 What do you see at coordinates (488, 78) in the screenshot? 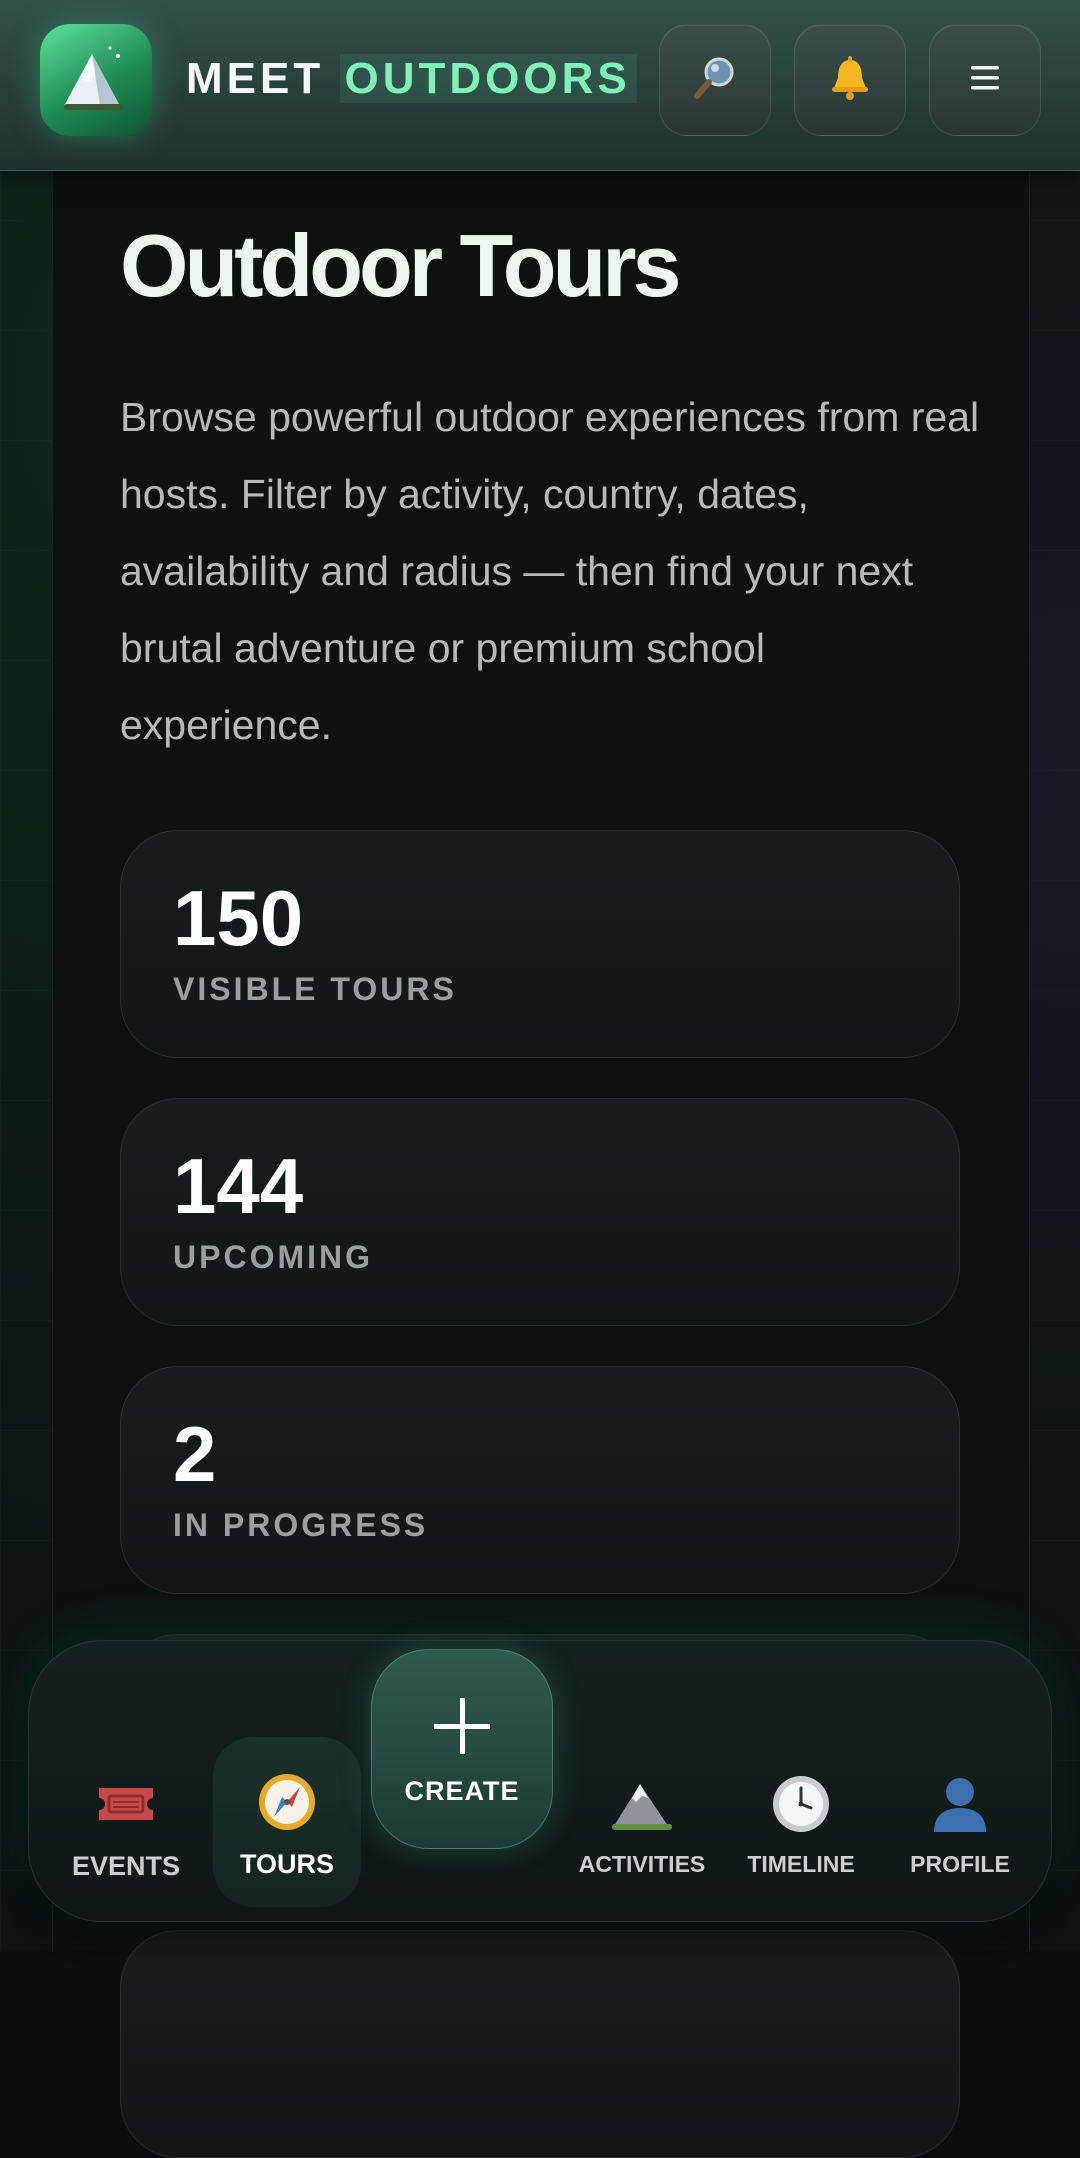
I see `brand-accent: OUTDOORS` at bounding box center [488, 78].